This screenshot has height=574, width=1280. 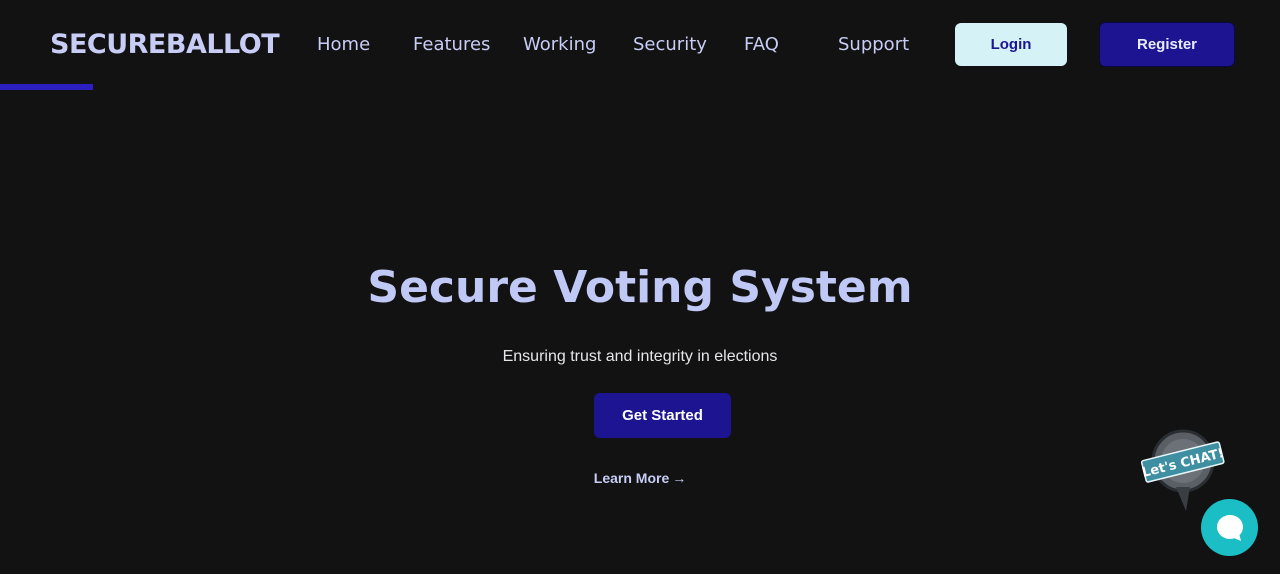 I want to click on chat-launcher-button, so click(x=1229, y=527).